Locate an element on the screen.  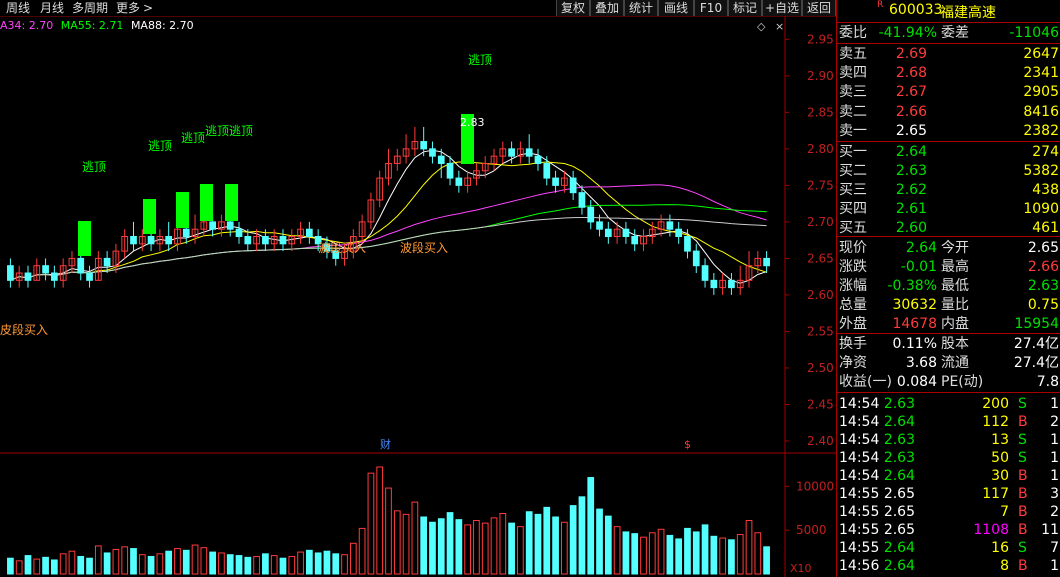
quote-stat-row: 净资 3.68 流通 27.4亿 is located at coordinates (948, 363).